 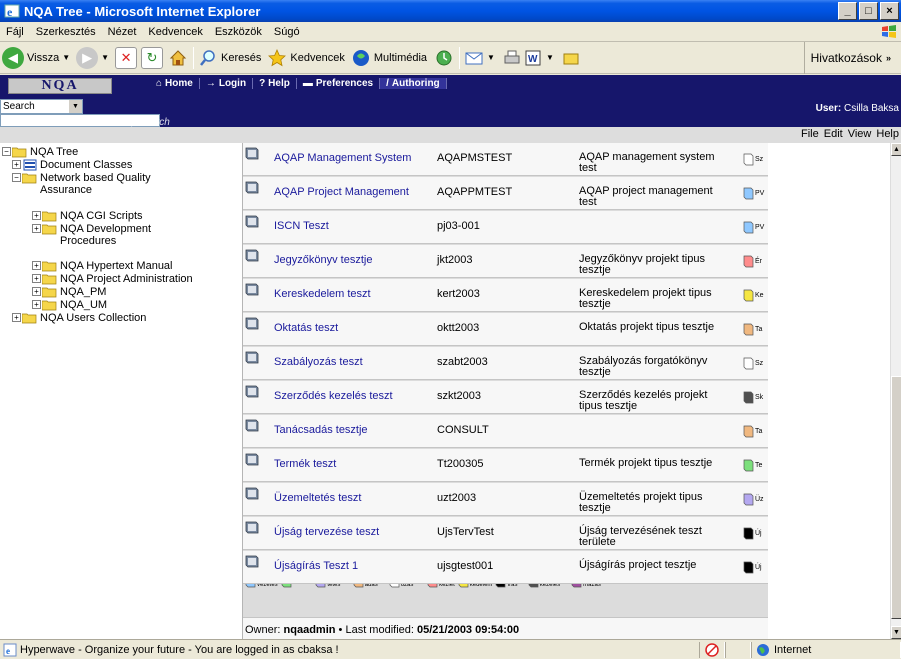 I want to click on print-icon, so click(x=512, y=58).